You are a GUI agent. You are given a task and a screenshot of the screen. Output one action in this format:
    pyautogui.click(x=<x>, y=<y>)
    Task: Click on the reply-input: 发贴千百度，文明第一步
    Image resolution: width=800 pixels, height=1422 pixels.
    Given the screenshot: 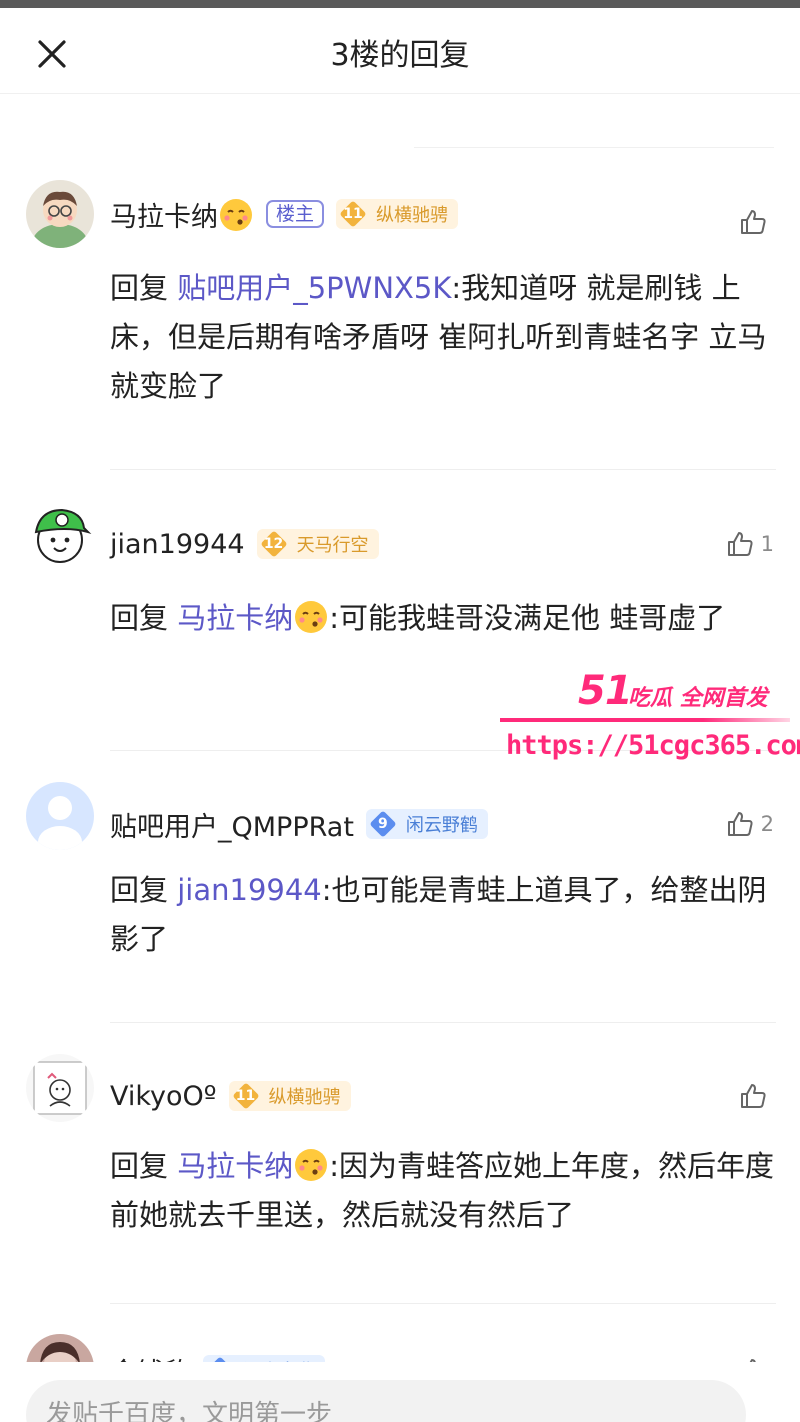 What is the action you would take?
    pyautogui.click(x=386, y=1401)
    